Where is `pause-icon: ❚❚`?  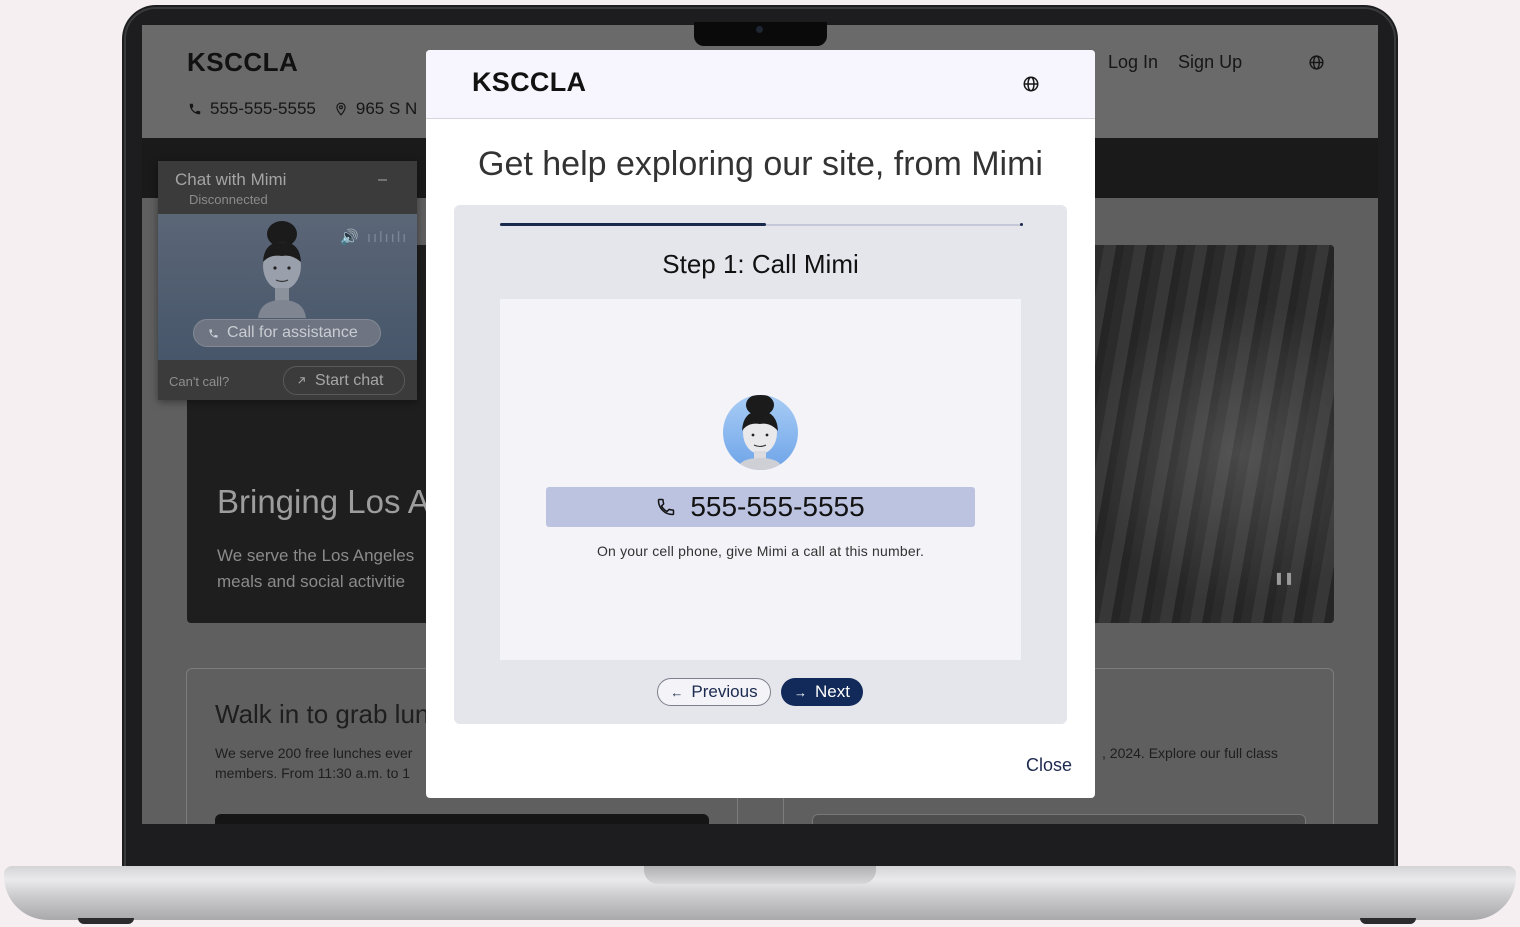 pause-icon: ❚❚ is located at coordinates (1284, 578).